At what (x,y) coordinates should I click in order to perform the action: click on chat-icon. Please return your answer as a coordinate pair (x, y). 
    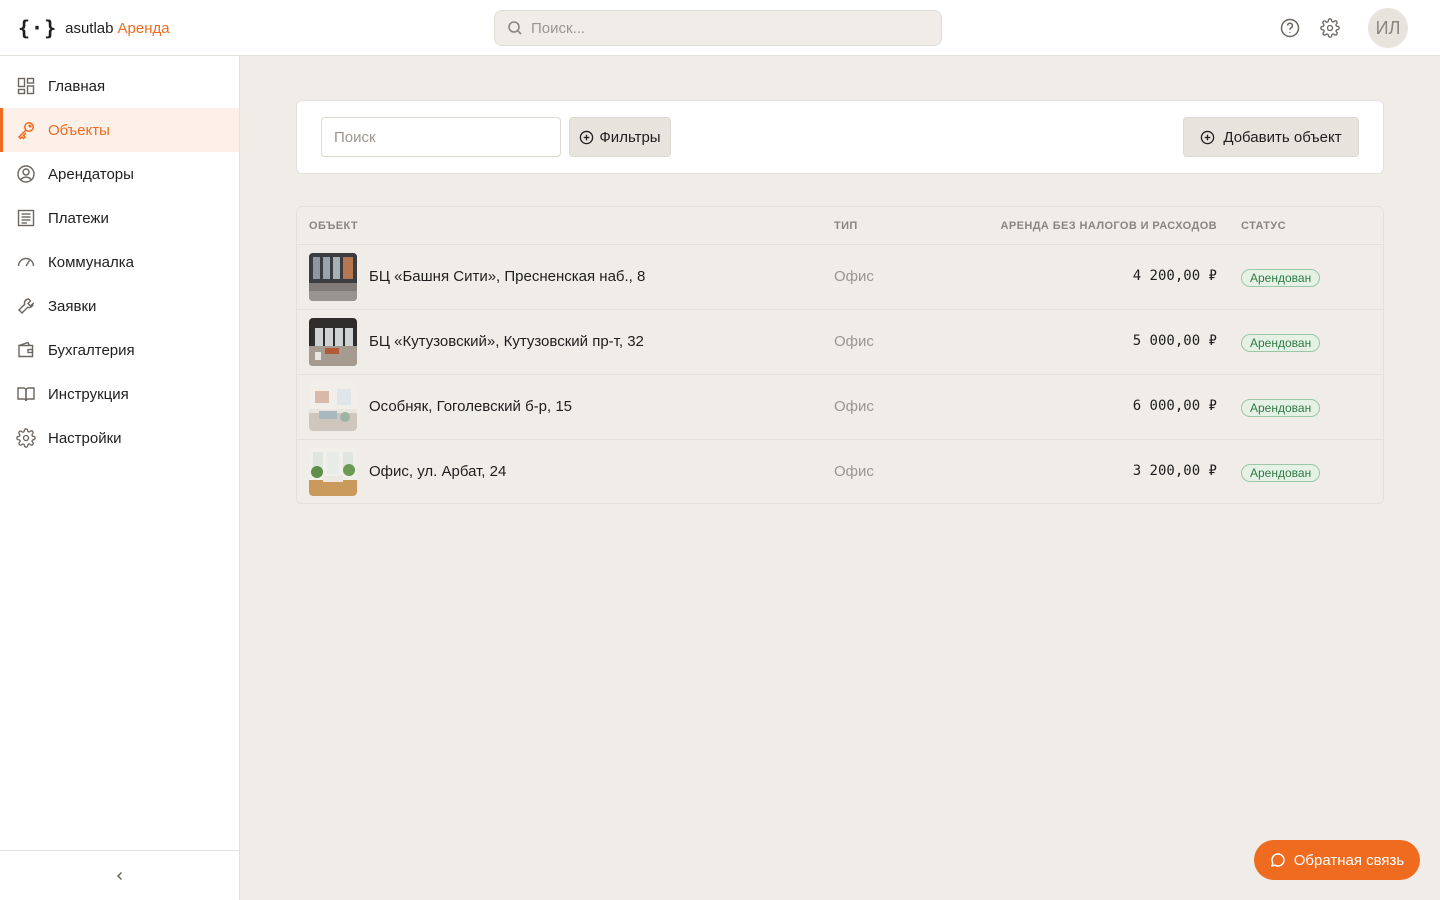
    Looking at the image, I should click on (1277, 860).